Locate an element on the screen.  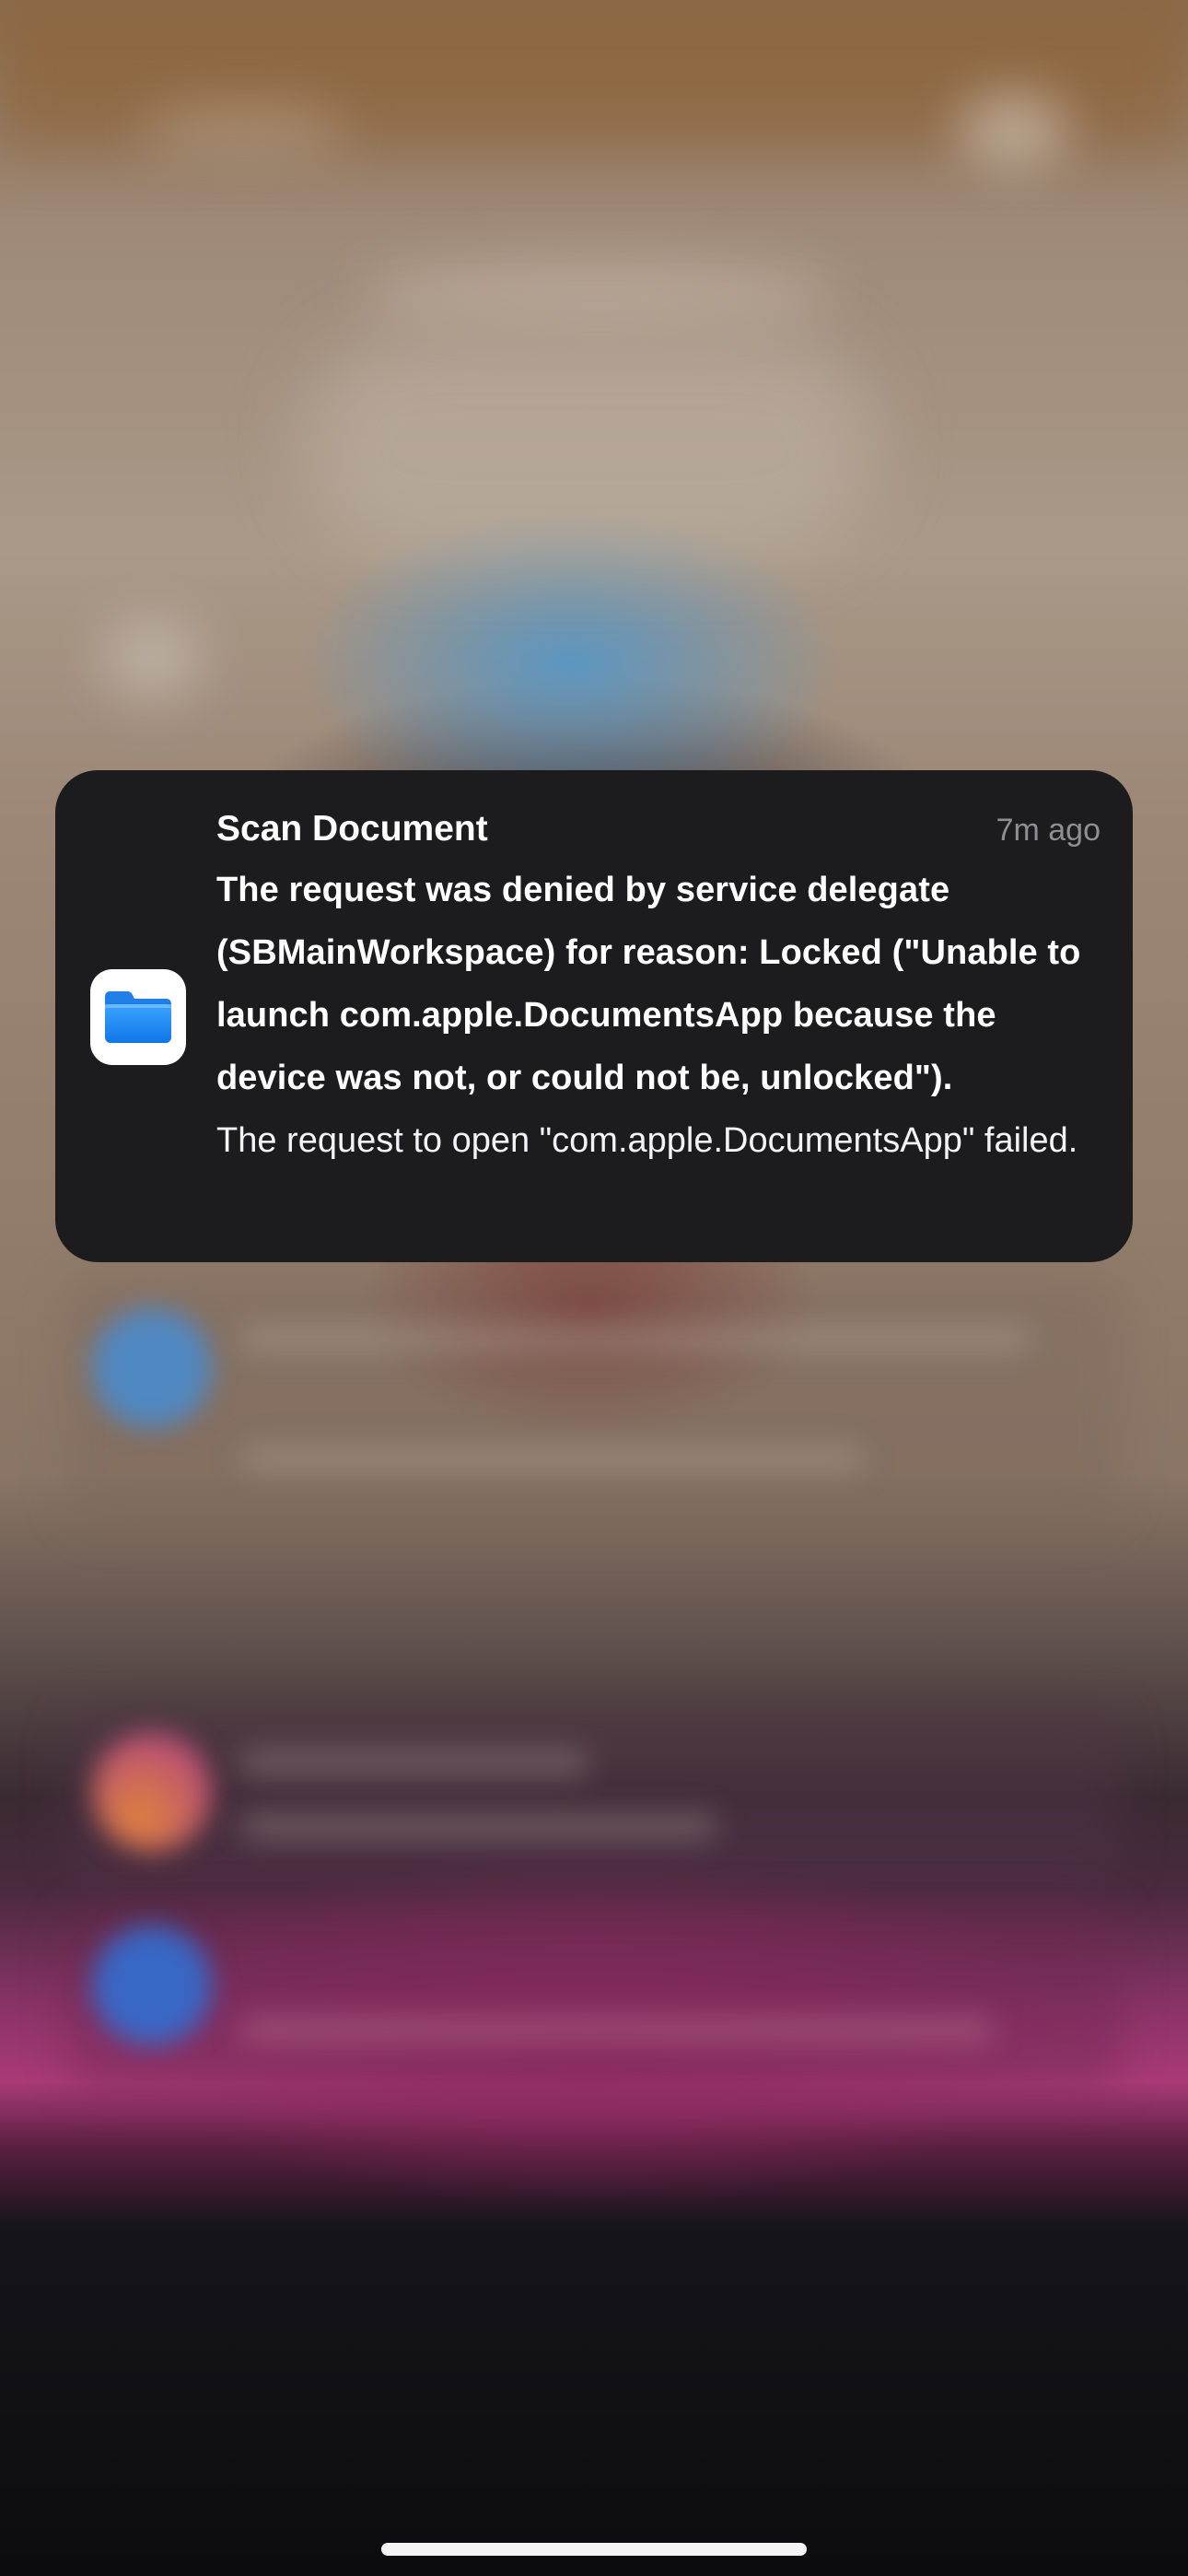
date-blur is located at coordinates (598, 290).